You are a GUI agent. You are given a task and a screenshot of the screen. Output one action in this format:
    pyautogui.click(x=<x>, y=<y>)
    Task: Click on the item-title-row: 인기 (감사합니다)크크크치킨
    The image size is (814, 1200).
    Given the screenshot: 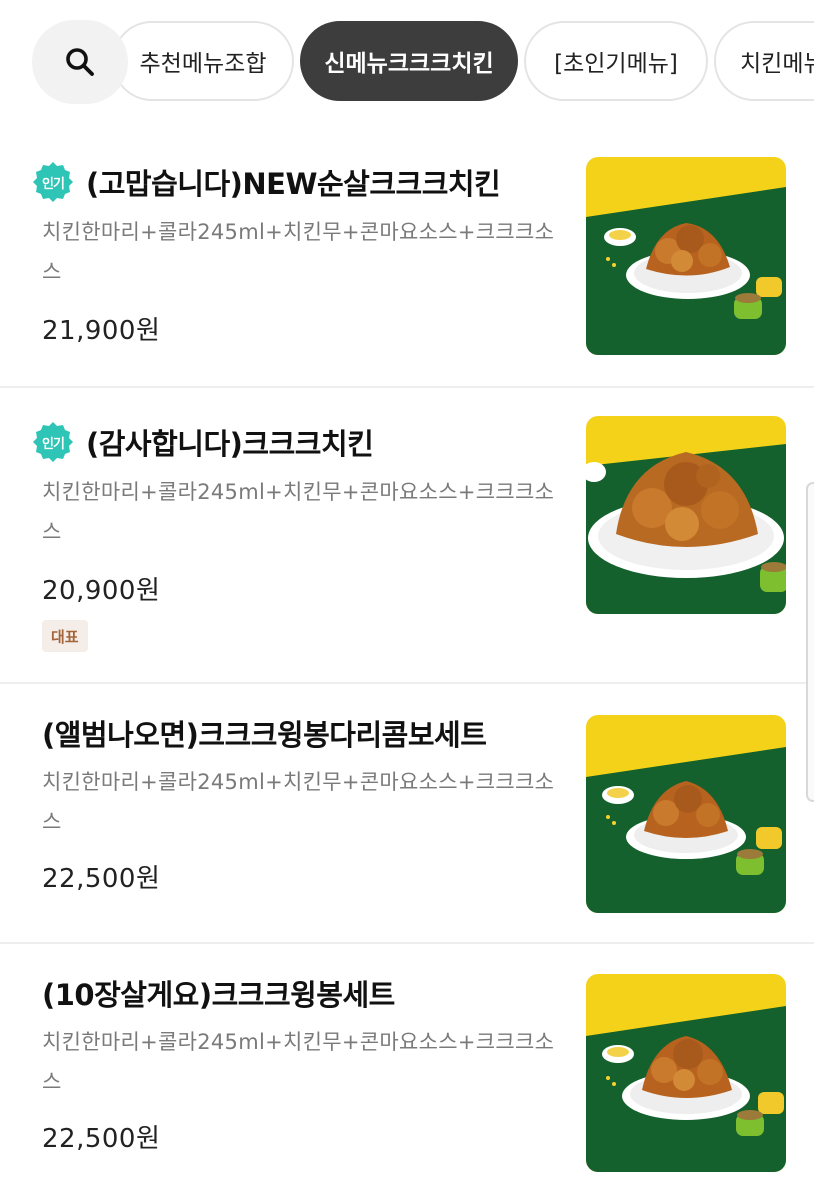 What is the action you would take?
    pyautogui.click(x=203, y=442)
    